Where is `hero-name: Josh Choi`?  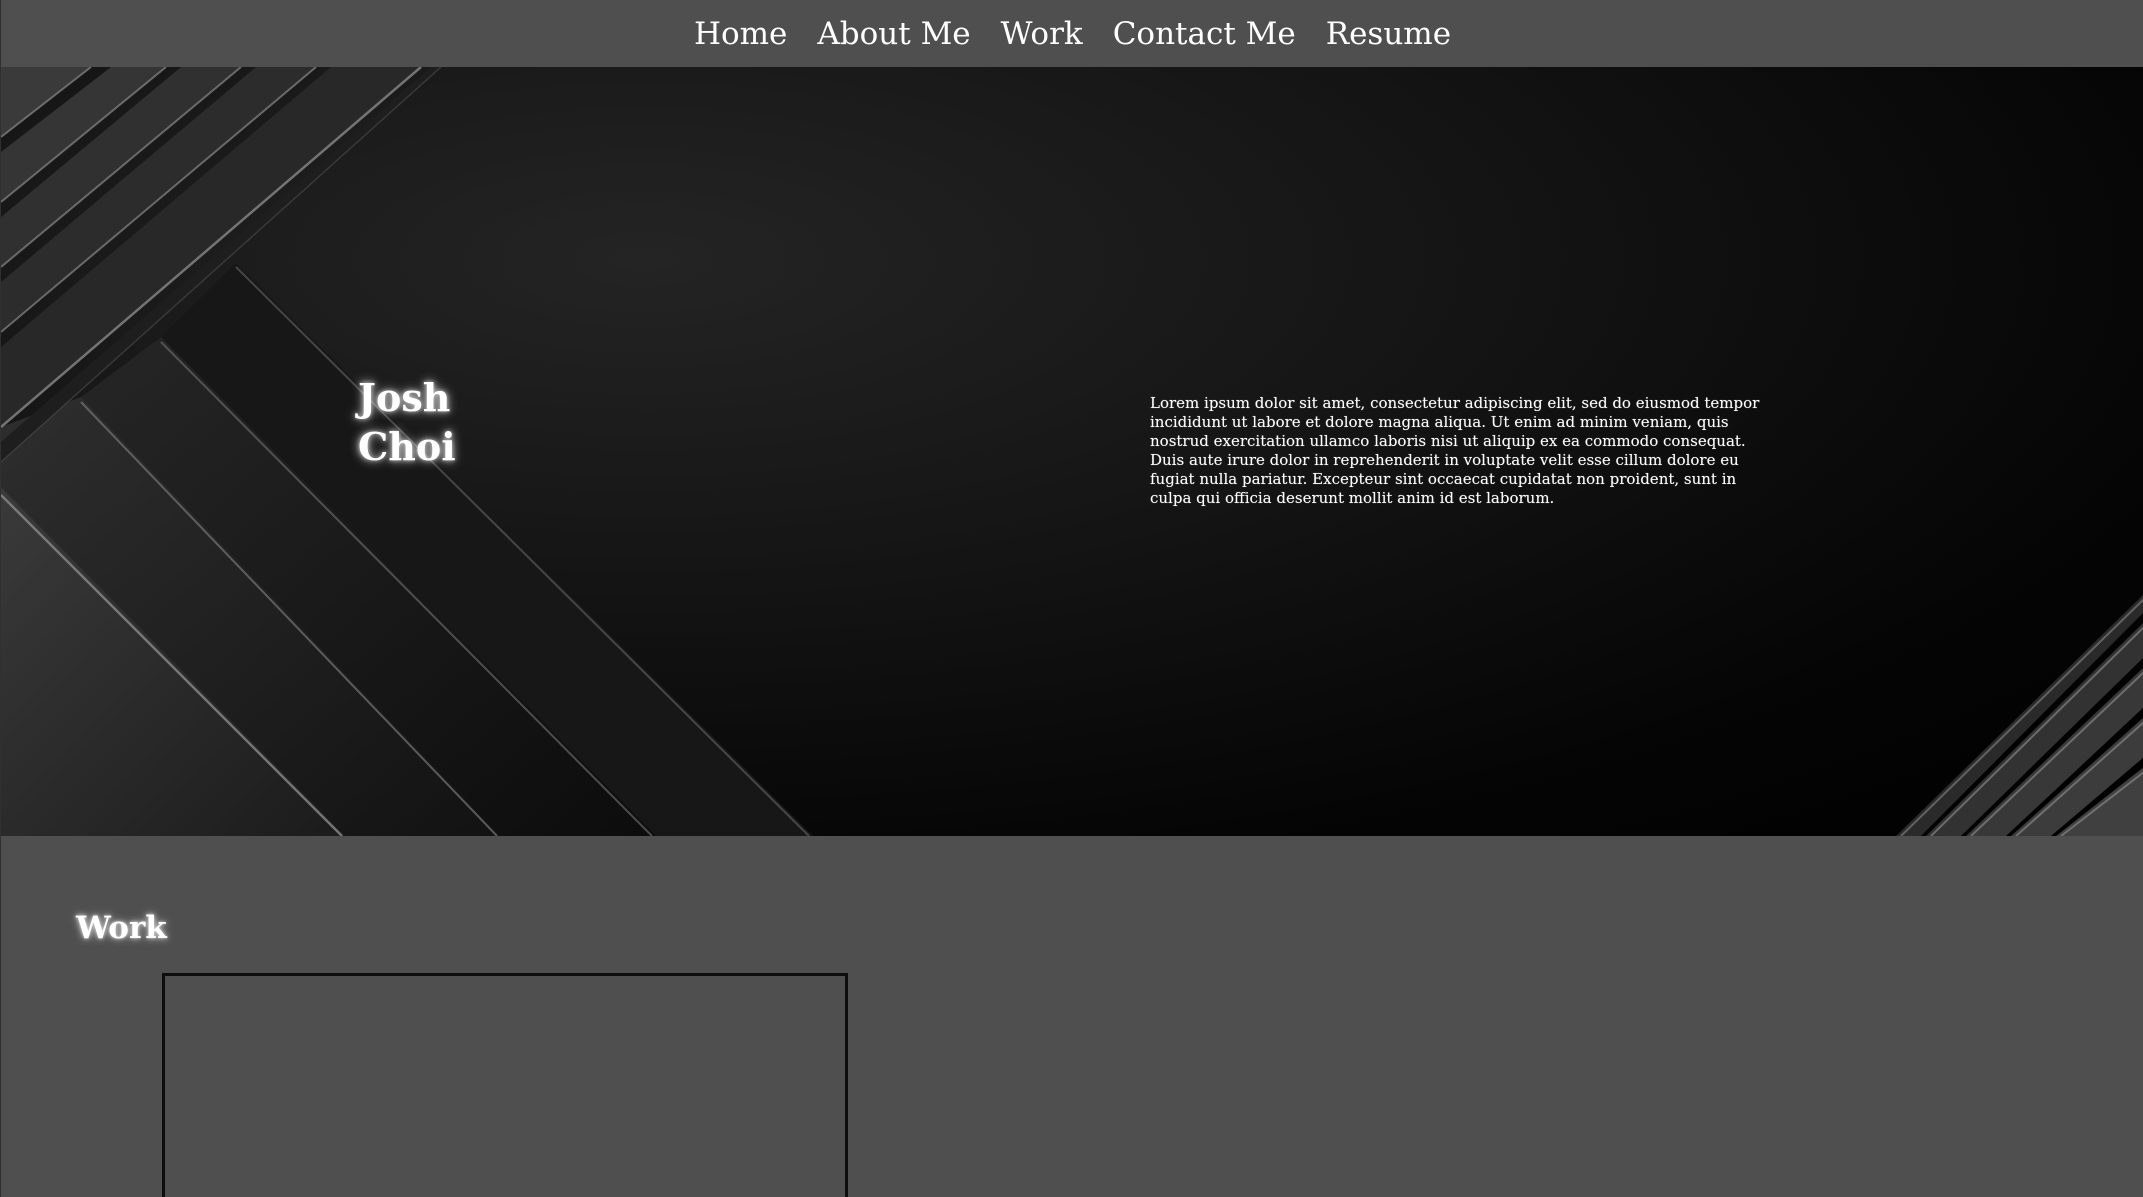 hero-name: Josh Choi is located at coordinates (428, 422).